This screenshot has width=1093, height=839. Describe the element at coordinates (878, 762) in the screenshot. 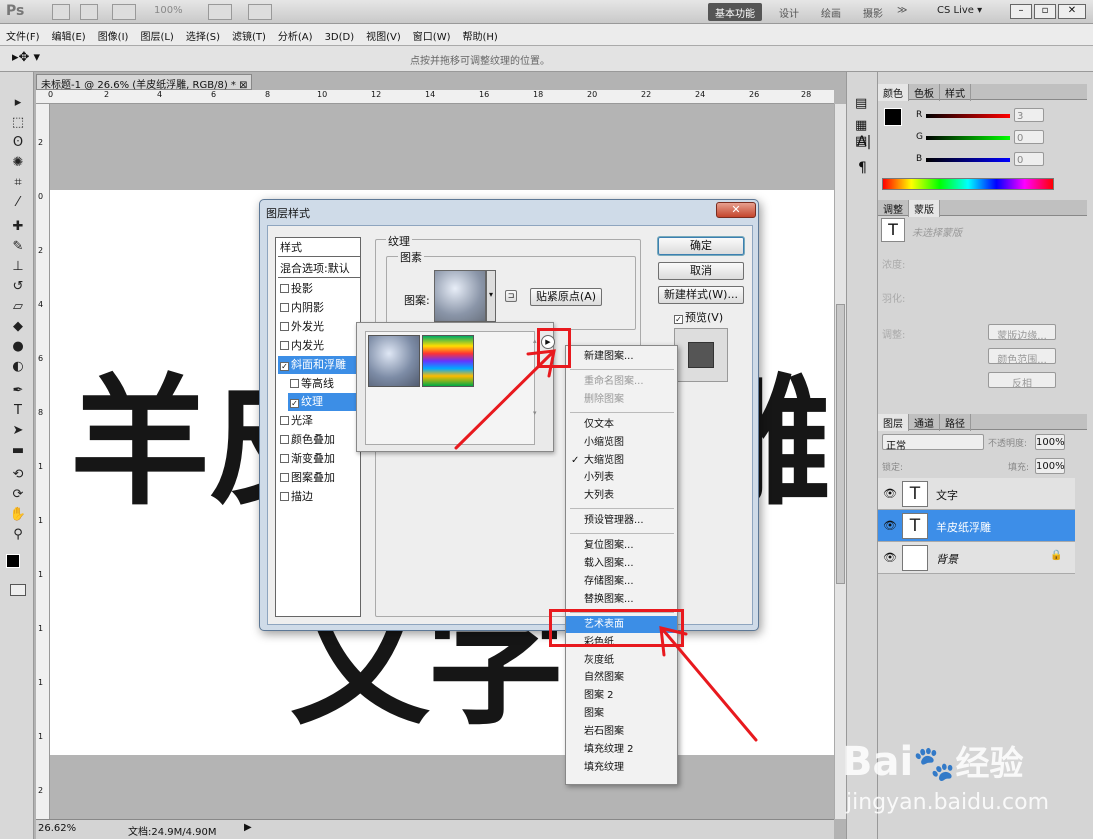

I see `watermark-brand: Bai` at that location.